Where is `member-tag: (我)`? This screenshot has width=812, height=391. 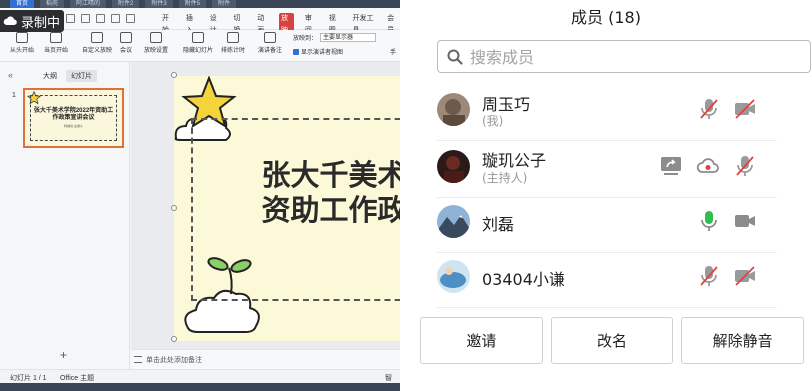
member-tag: (我) is located at coordinates (493, 121).